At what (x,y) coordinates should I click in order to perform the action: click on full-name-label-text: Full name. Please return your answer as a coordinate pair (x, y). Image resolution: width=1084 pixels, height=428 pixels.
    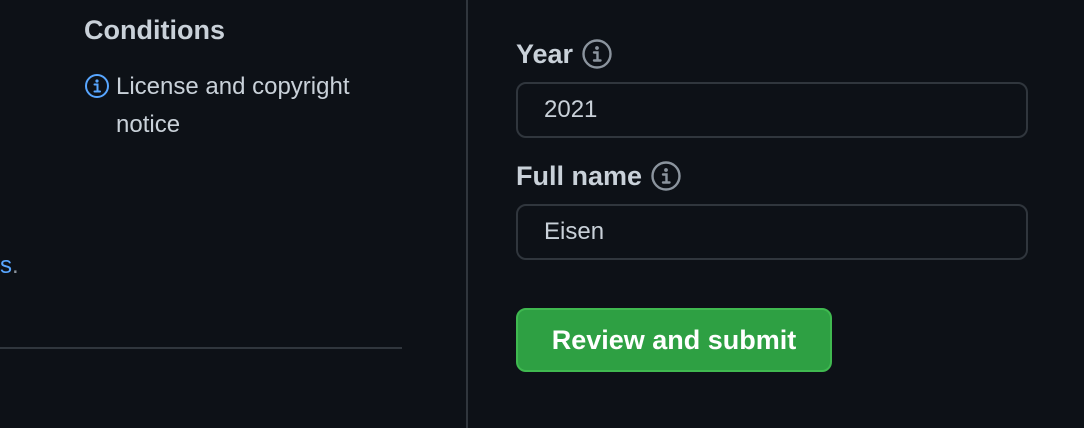
    Looking at the image, I should click on (579, 176).